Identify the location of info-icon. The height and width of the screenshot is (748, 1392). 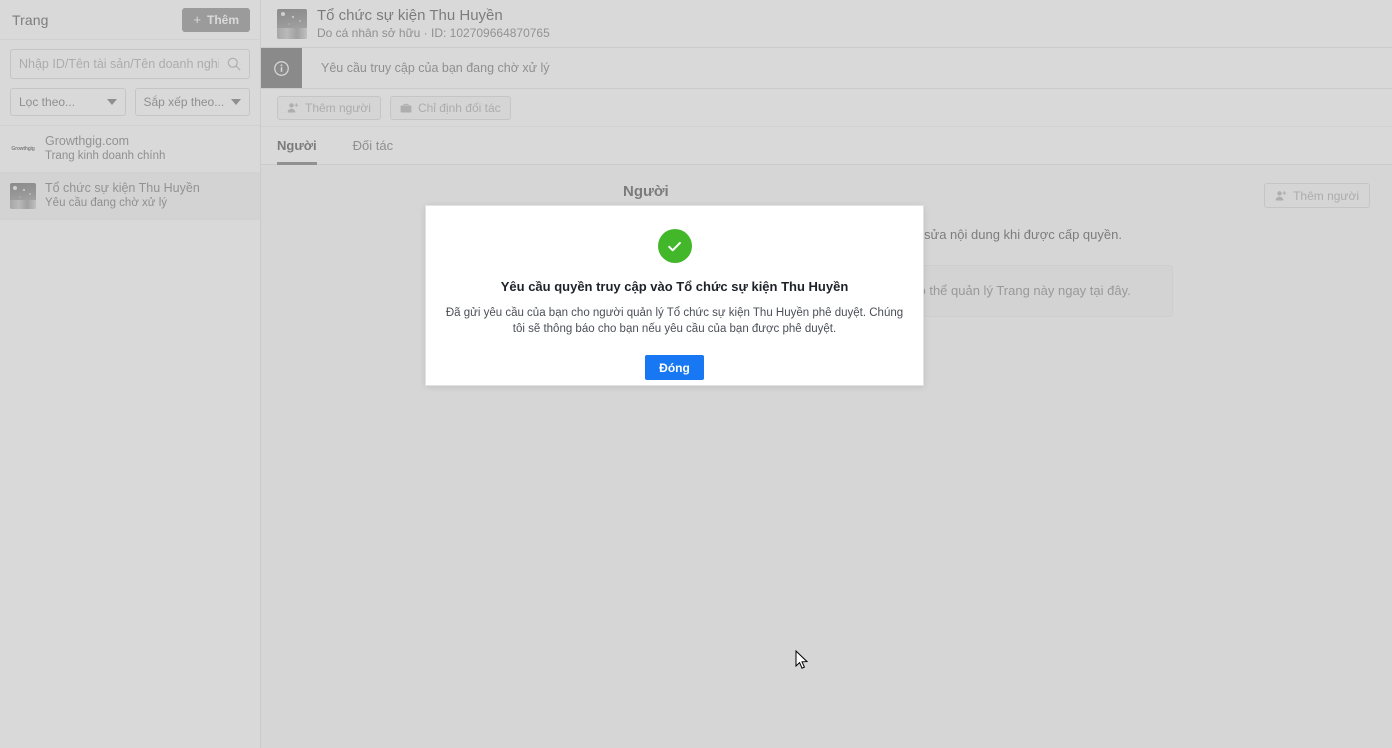
(281, 68).